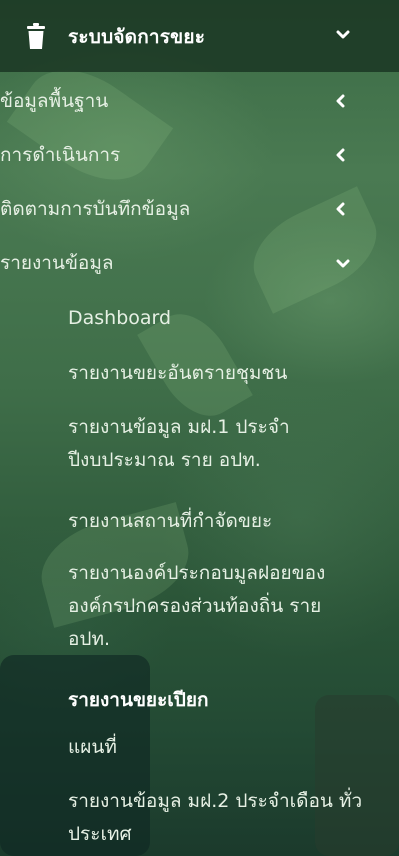  I want to click on menu-item-operations: การดำเนินการ, so click(199, 157).